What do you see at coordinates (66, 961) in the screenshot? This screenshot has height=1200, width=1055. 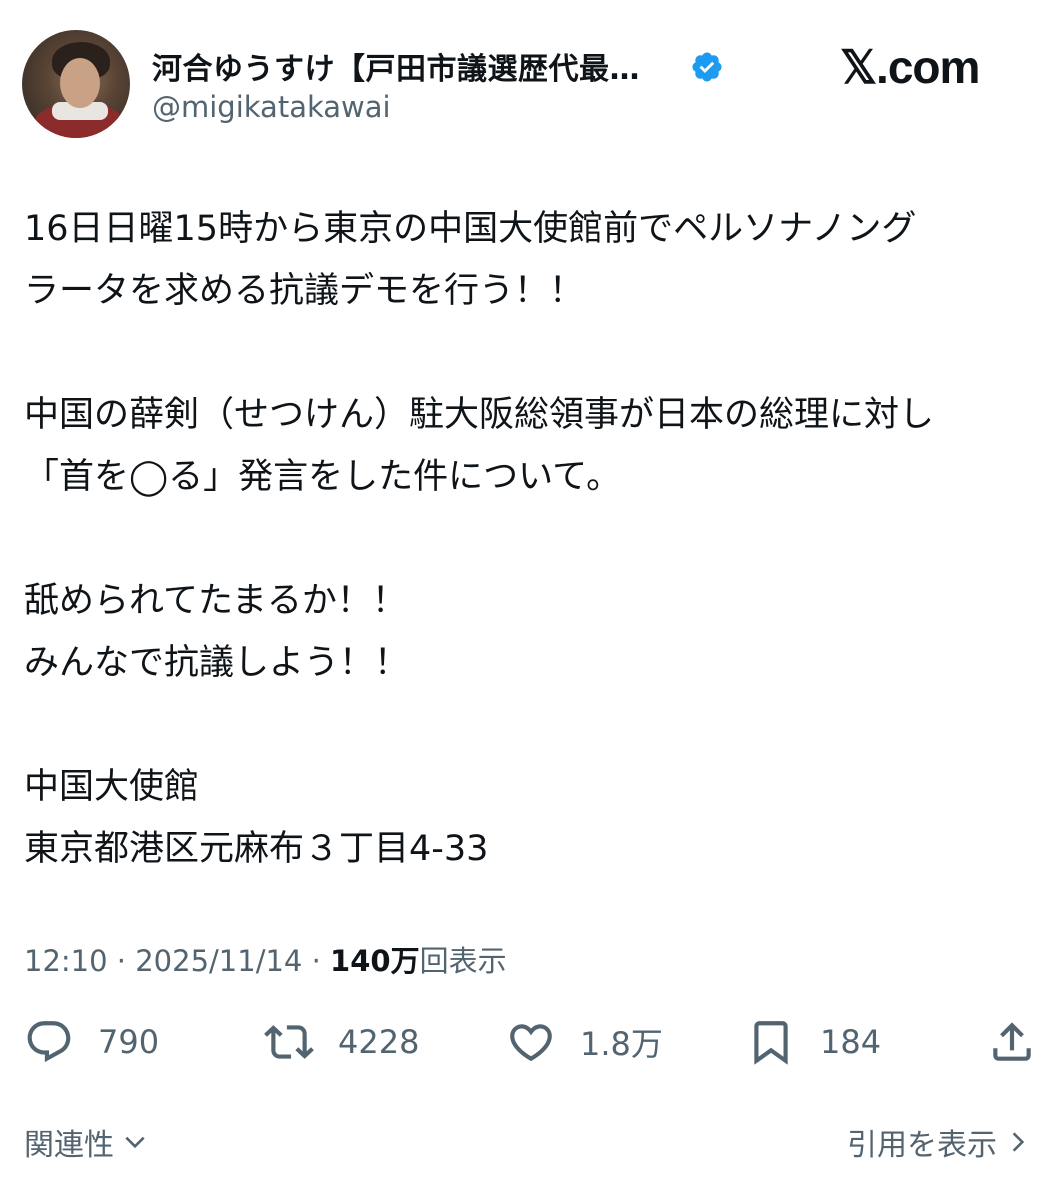 I see `tweet-time: 12:10` at bounding box center [66, 961].